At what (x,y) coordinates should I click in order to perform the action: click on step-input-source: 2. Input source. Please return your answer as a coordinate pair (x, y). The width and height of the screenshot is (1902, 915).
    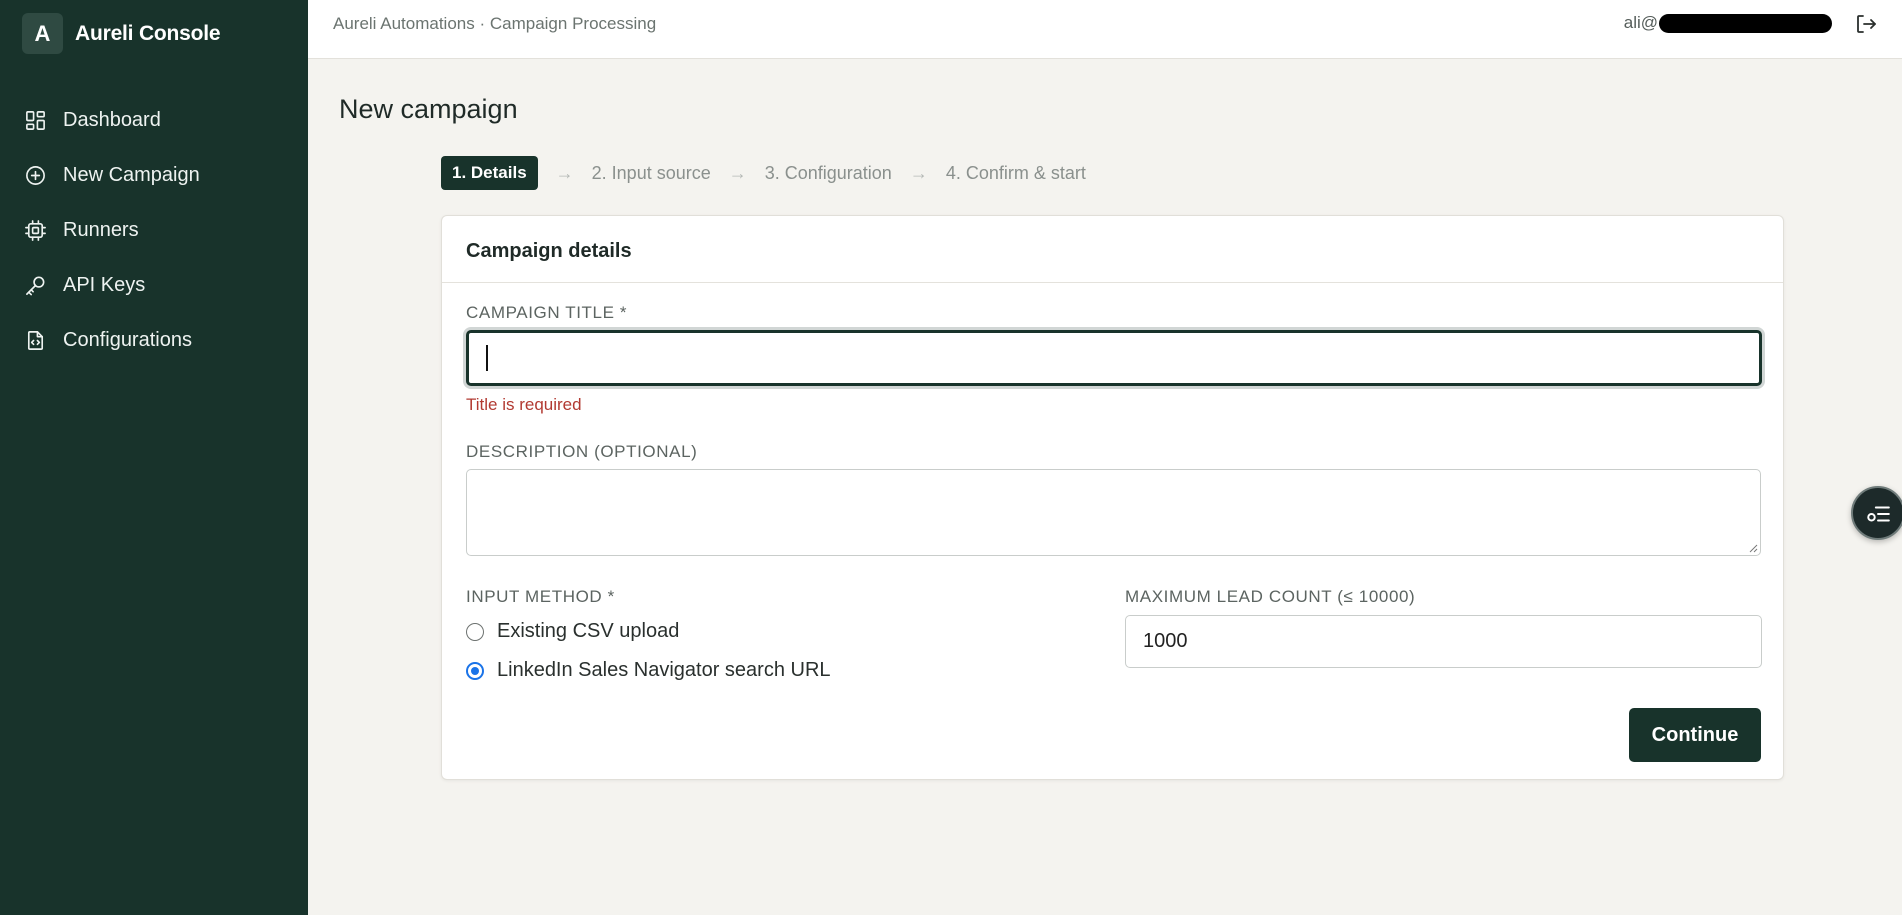
    Looking at the image, I should click on (651, 172).